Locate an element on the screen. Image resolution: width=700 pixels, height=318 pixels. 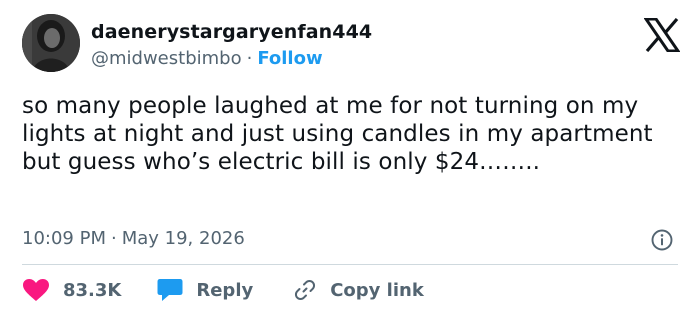
speech-bubble-icon is located at coordinates (170, 290).